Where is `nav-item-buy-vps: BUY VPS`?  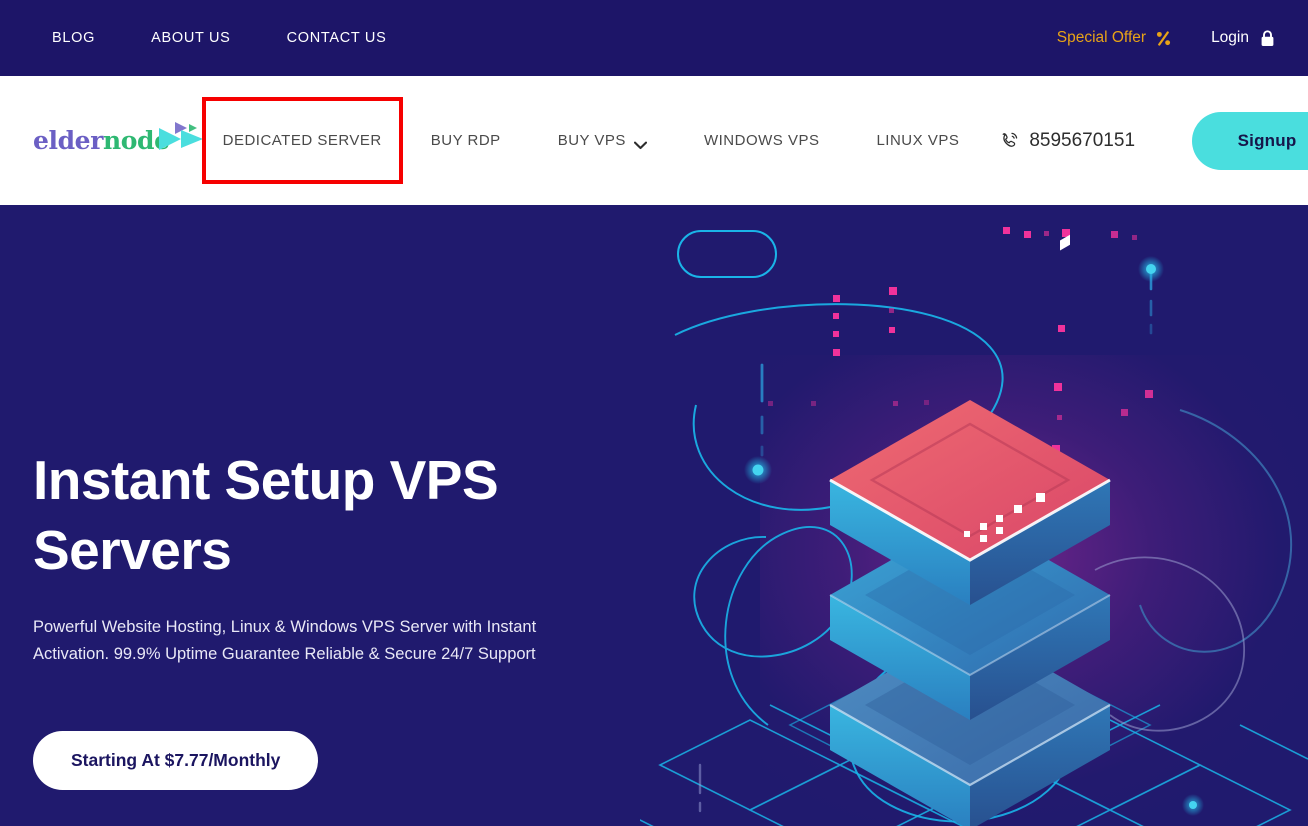 nav-item-buy-vps: BUY VPS is located at coordinates (602, 141).